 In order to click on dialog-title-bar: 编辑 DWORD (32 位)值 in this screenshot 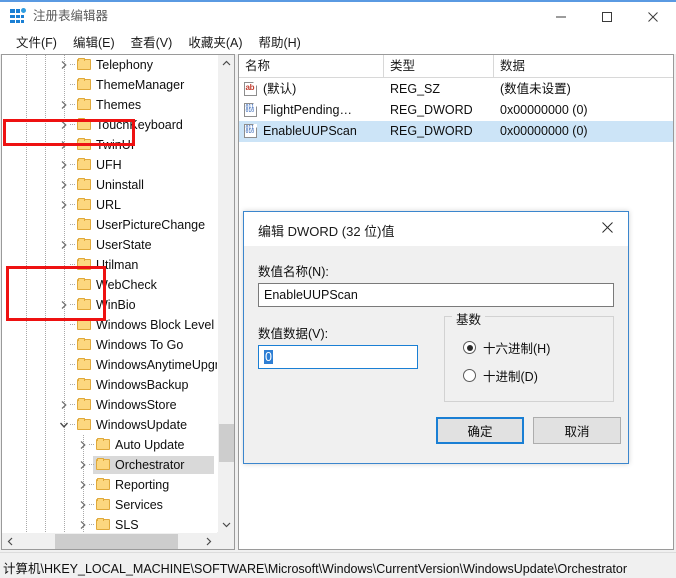, I will do `click(436, 229)`.